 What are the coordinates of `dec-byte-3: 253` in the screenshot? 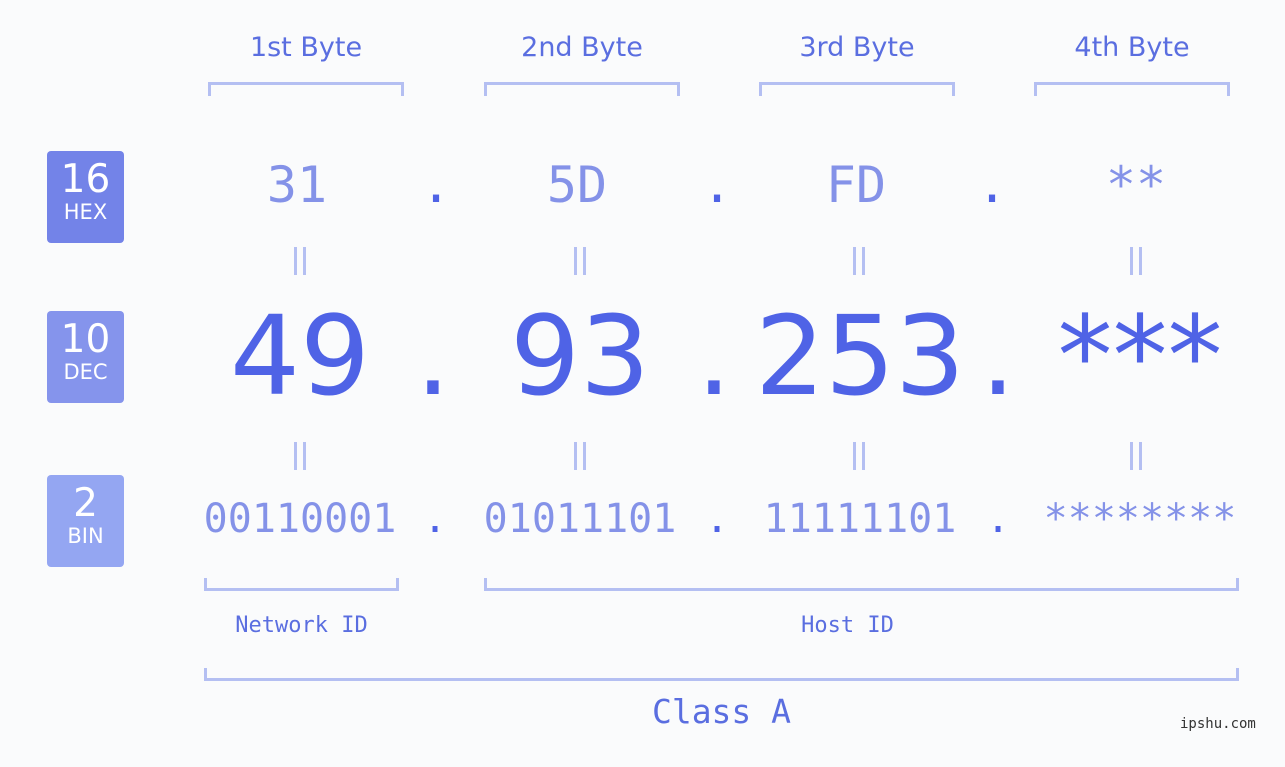 It's located at (860, 356).